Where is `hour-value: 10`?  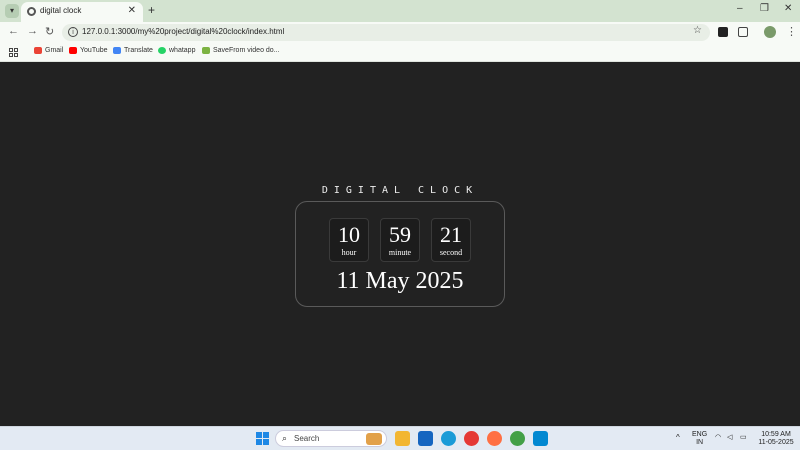 hour-value: 10 is located at coordinates (349, 234).